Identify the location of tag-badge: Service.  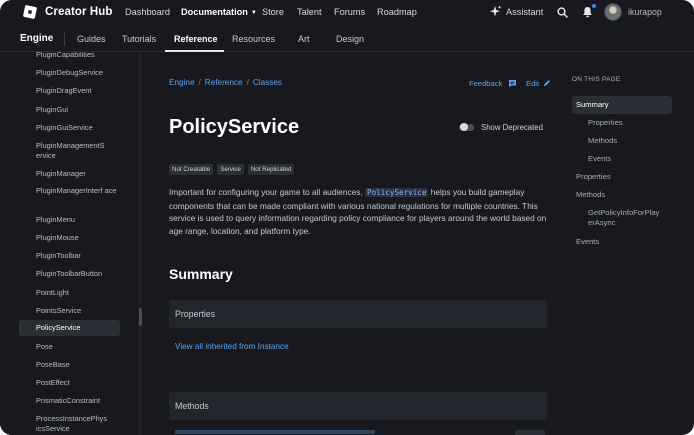
(230, 169).